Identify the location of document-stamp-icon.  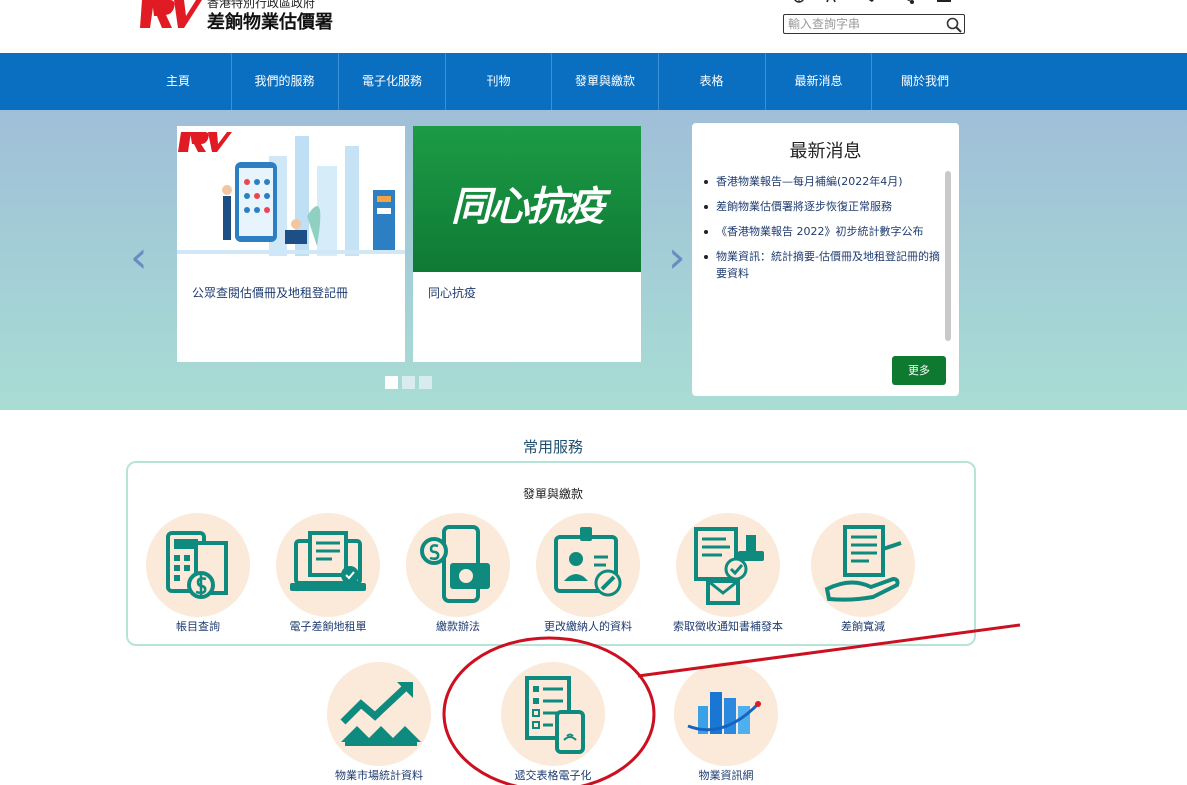
(729, 566).